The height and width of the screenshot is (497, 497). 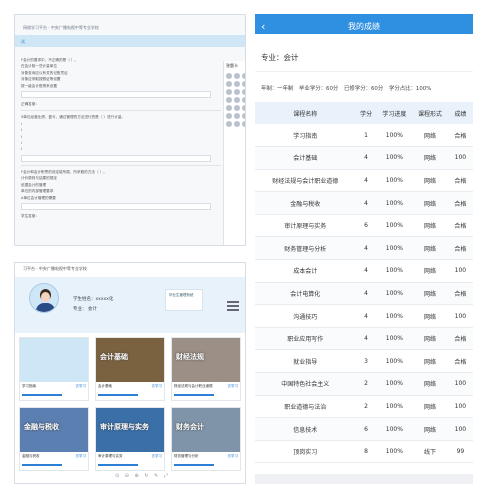 What do you see at coordinates (206, 439) in the screenshot?
I see `course-card: 财务会计 财务管理与分析 去学习` at bounding box center [206, 439].